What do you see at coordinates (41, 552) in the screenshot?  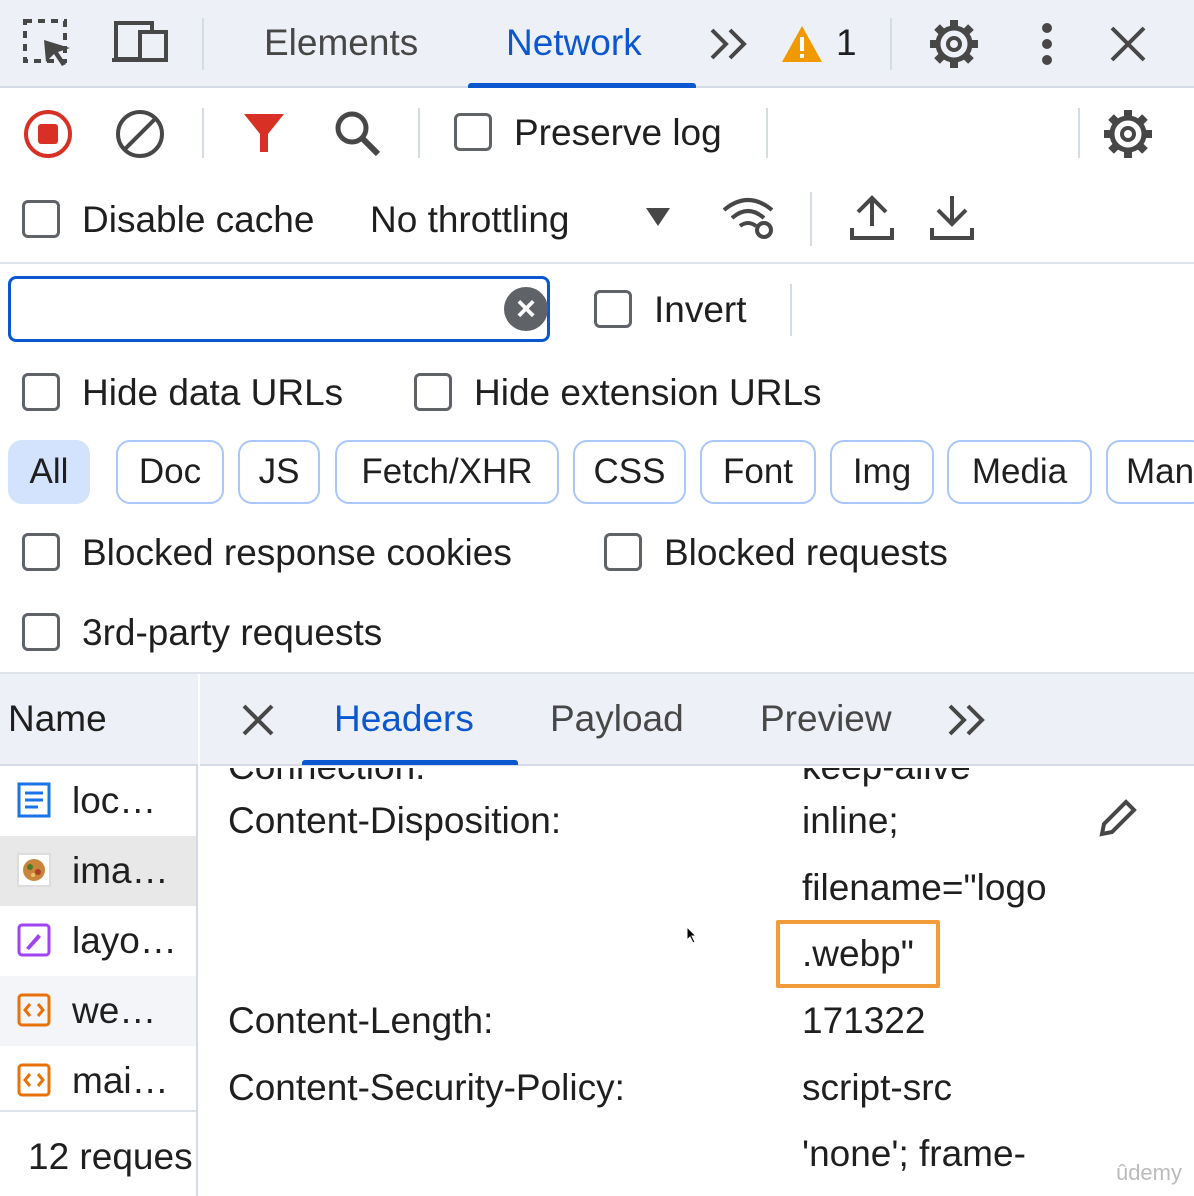 I see `blocked-response-cookies-checkbox` at bounding box center [41, 552].